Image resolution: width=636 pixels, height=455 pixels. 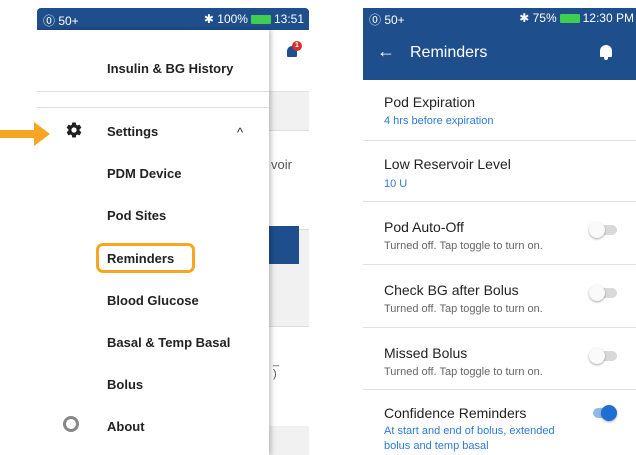 What do you see at coordinates (499, 110) in the screenshot?
I see `setting-pod-expiration: Pod Expiration 4 hrs before expiration` at bounding box center [499, 110].